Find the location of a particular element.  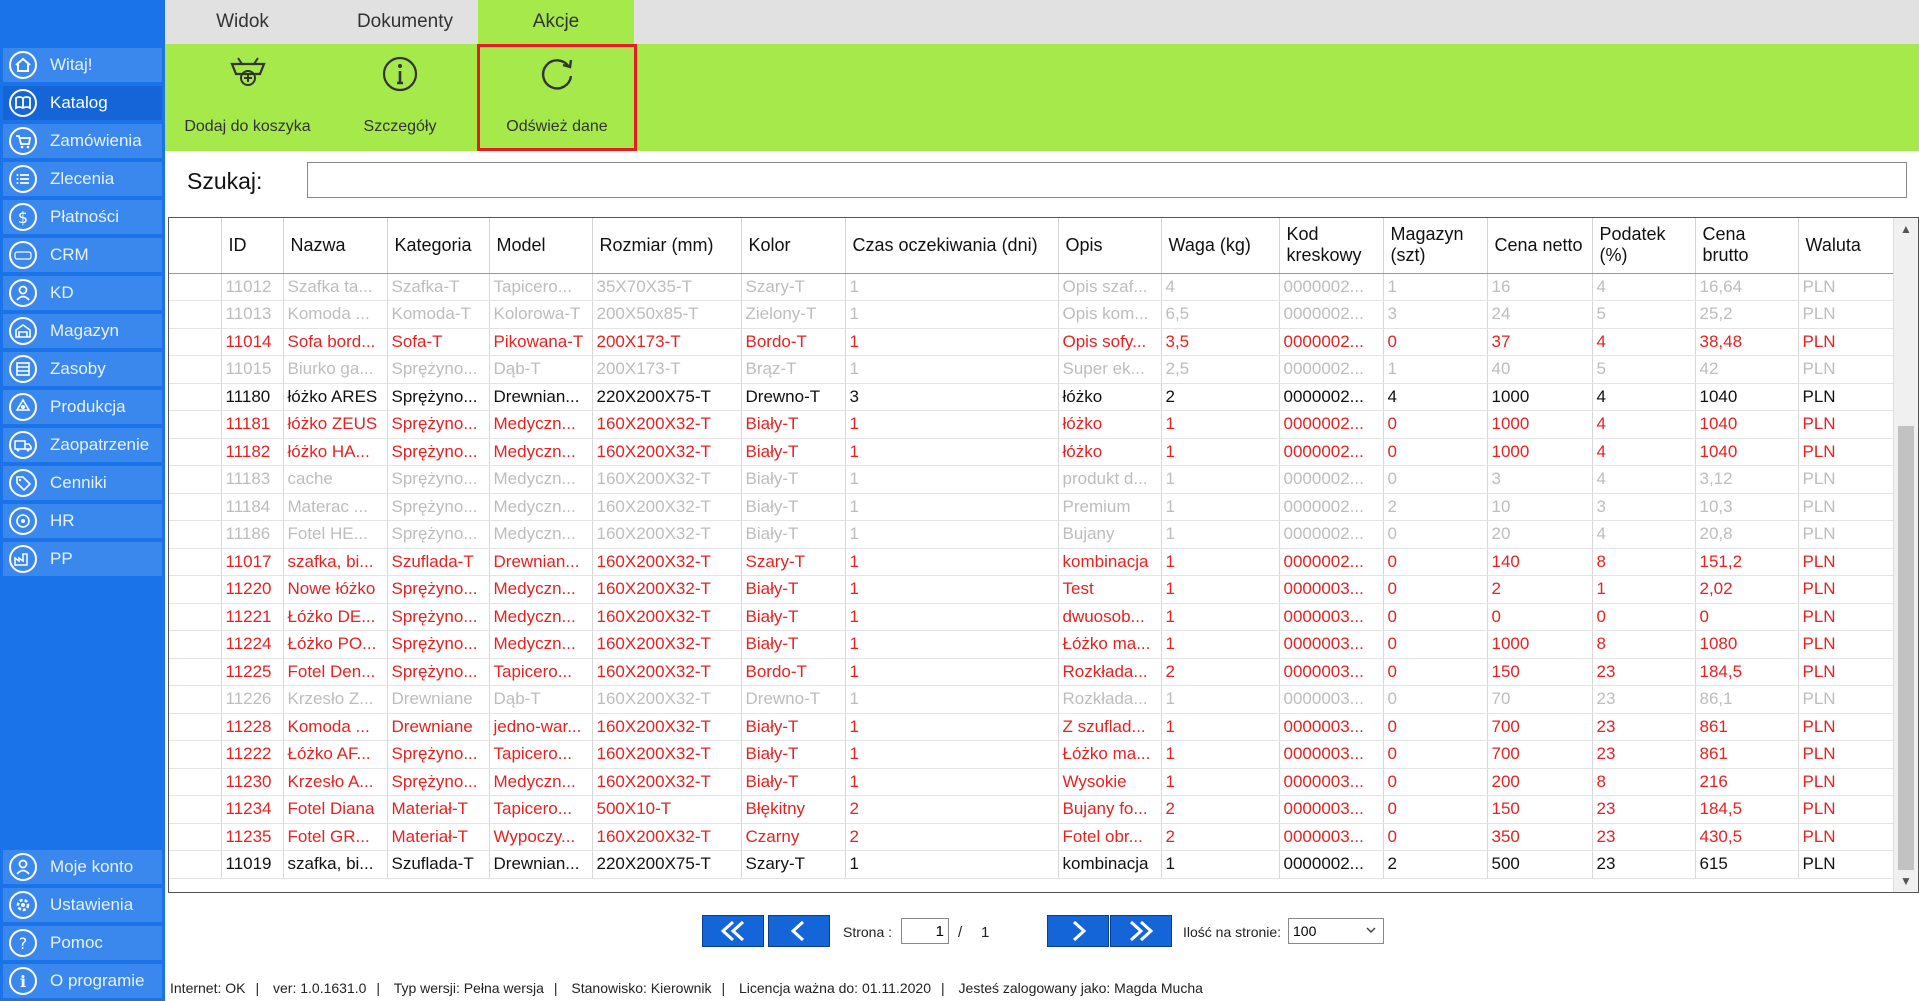

table-cell: Szuflada-T is located at coordinates (438, 562).